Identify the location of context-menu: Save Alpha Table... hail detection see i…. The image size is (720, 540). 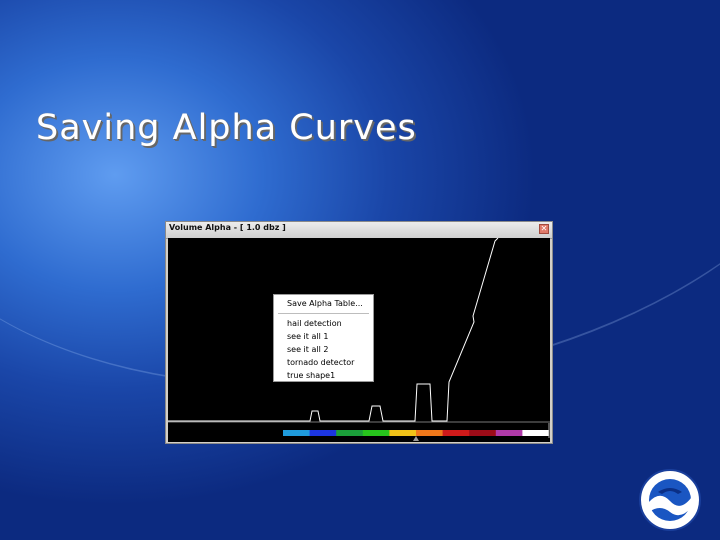
(323, 338).